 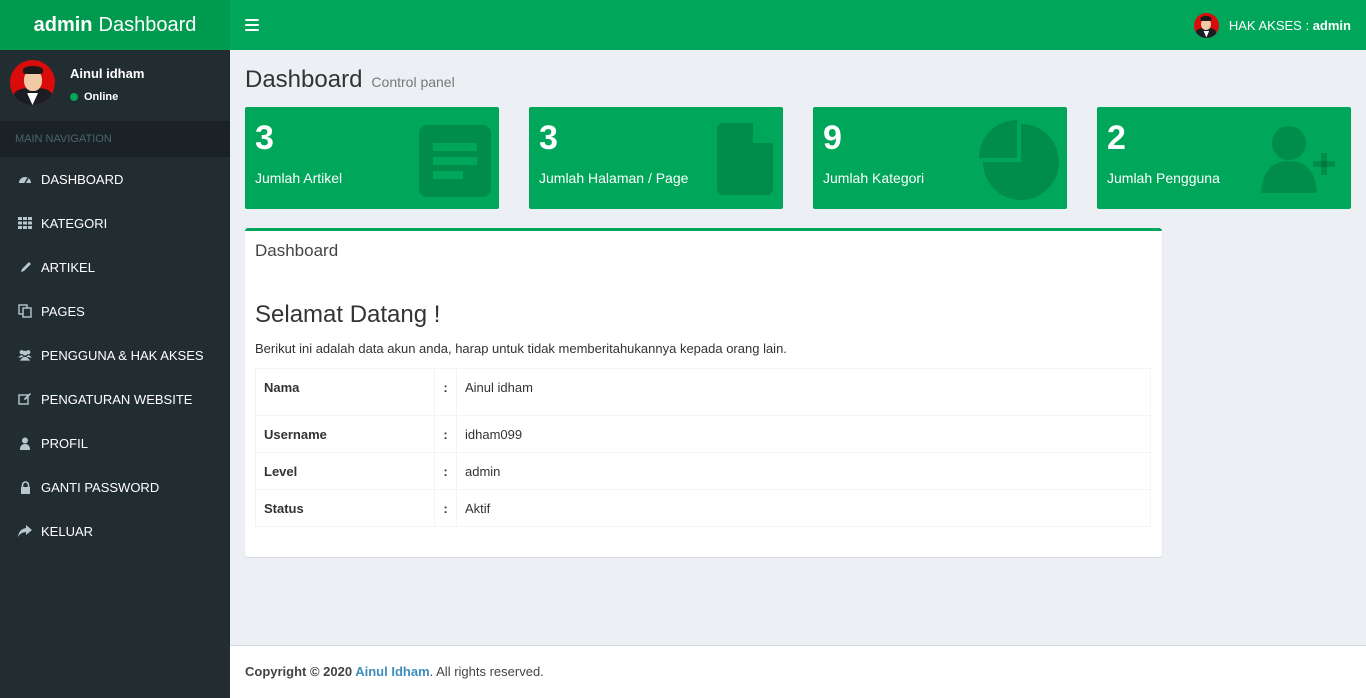 I want to click on stat-box-halaman: 3 Jumlah Halaman / Page, so click(x=656, y=158).